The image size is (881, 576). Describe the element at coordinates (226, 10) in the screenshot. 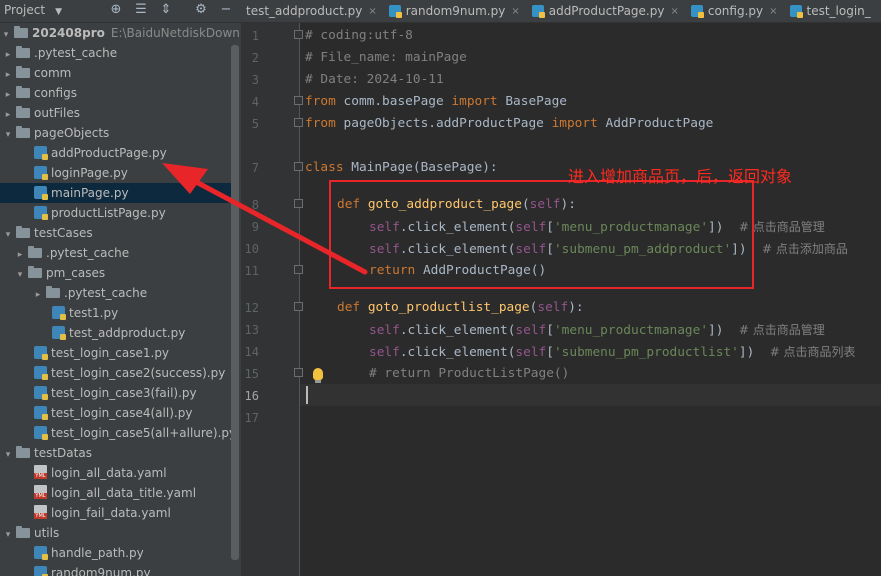

I see `minimize-icon: −` at that location.